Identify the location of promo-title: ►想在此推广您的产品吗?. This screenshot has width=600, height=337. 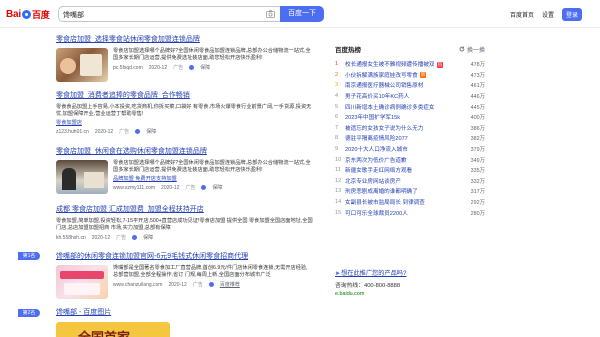
(410, 272).